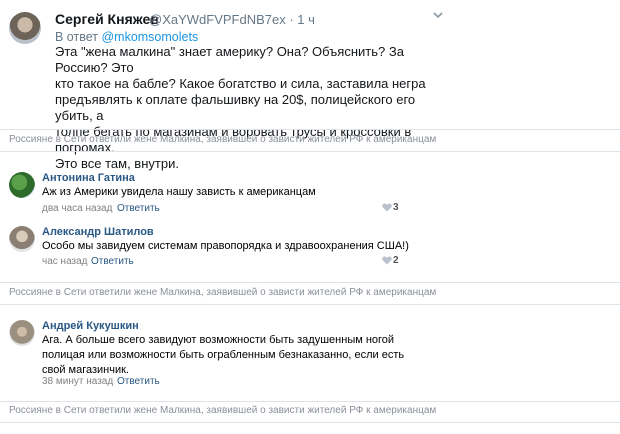  I want to click on tweet-author-avatar, so click(25, 28).